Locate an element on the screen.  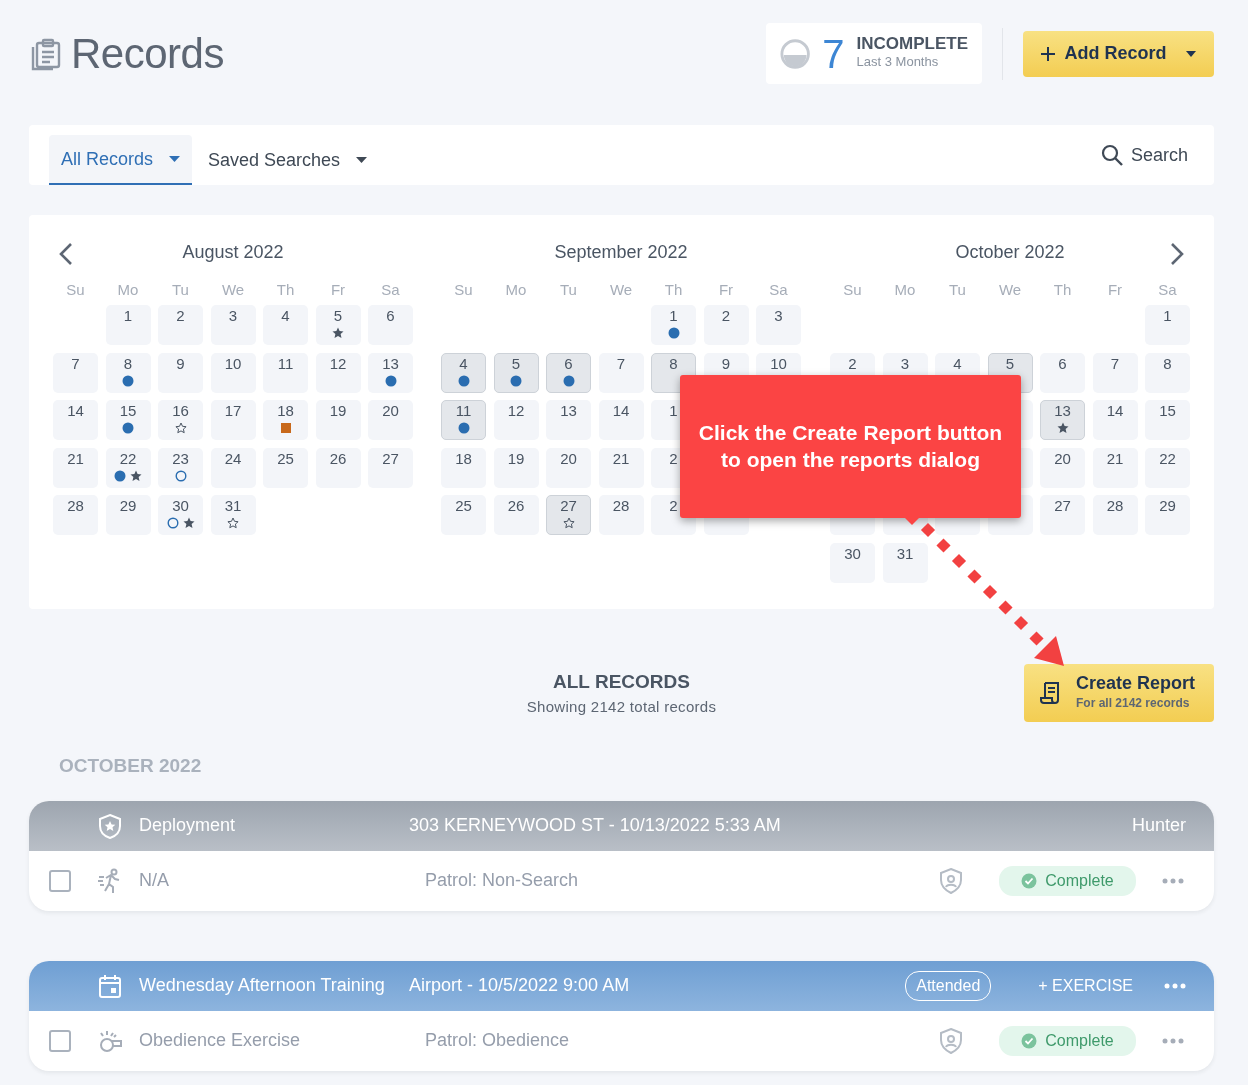
day-cell: 17 is located at coordinates (233, 420).